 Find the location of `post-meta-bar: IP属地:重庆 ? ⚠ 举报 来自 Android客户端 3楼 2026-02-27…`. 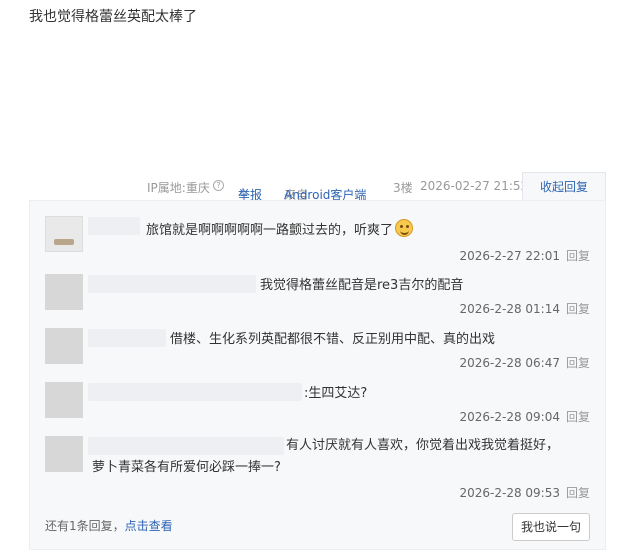

post-meta-bar: IP属地:重庆 ? ⚠ 举报 来自 Android客户端 3楼 2026-02-27… is located at coordinates (308, 187).